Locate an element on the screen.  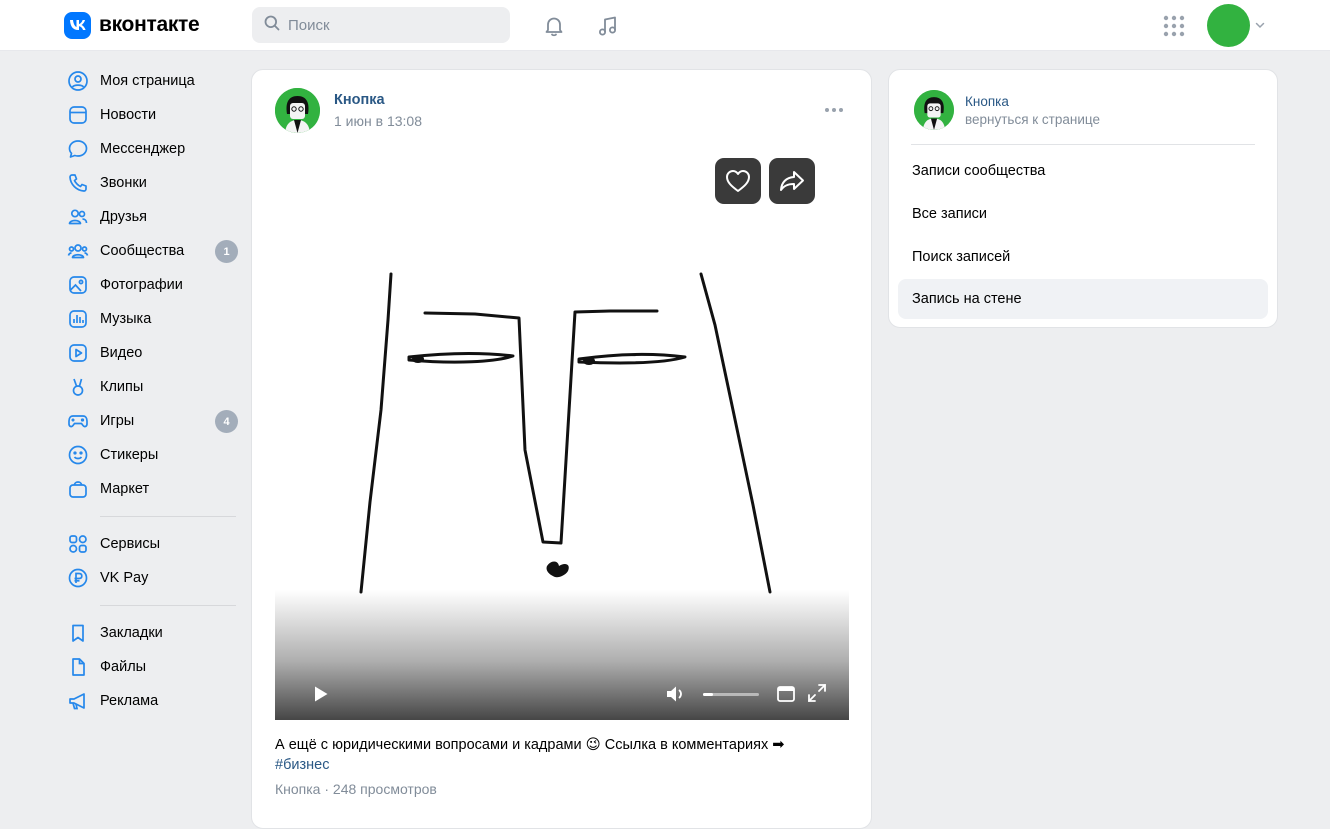
vk-logo: вконтакте is located at coordinates (132, 25).